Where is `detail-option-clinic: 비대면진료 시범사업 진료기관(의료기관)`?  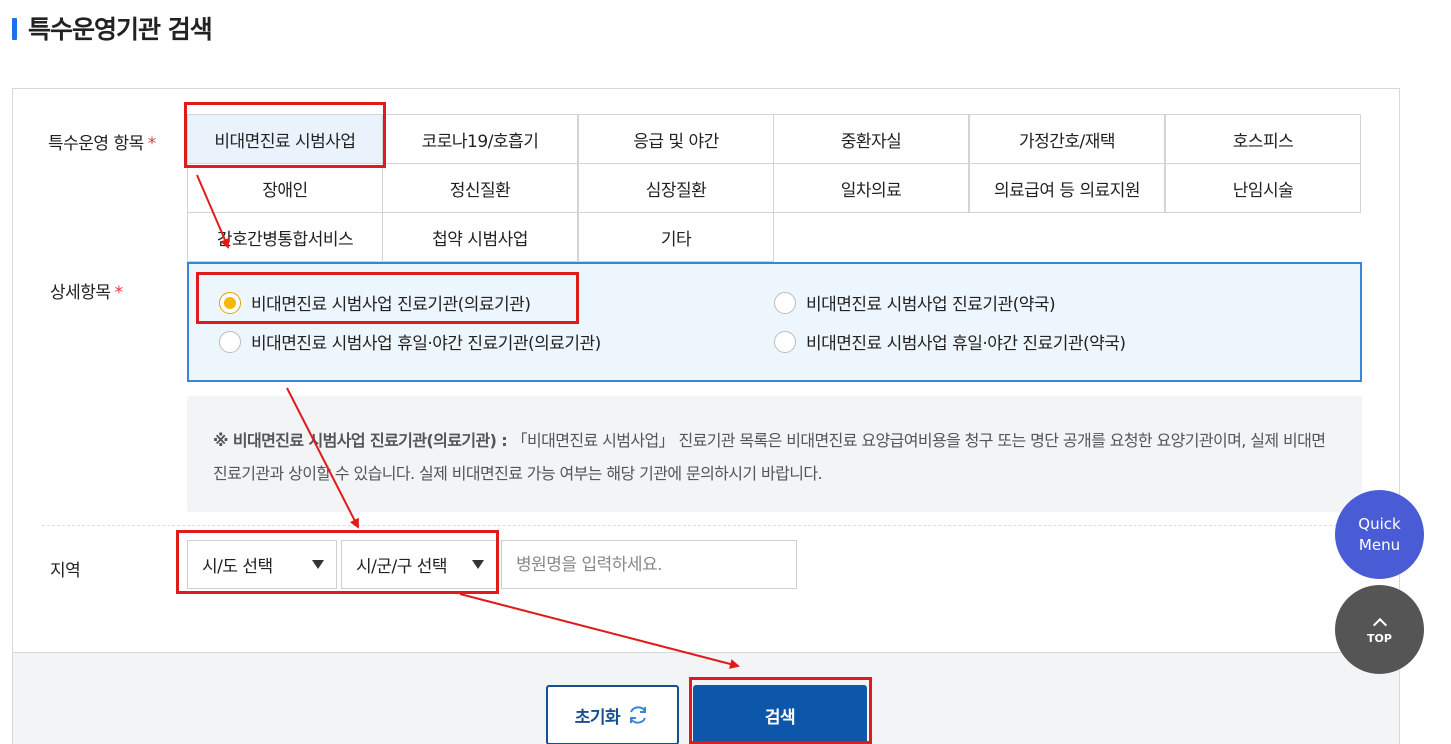 detail-option-clinic: 비대면진료 시범사업 진료기관(의료기관) is located at coordinates (375, 302).